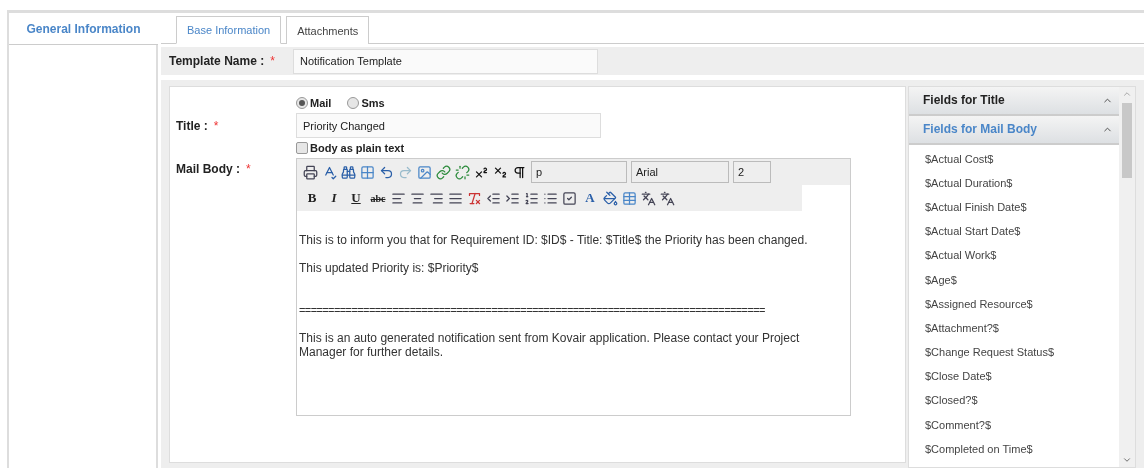  I want to click on field-label: Mail Body :, so click(208, 169).